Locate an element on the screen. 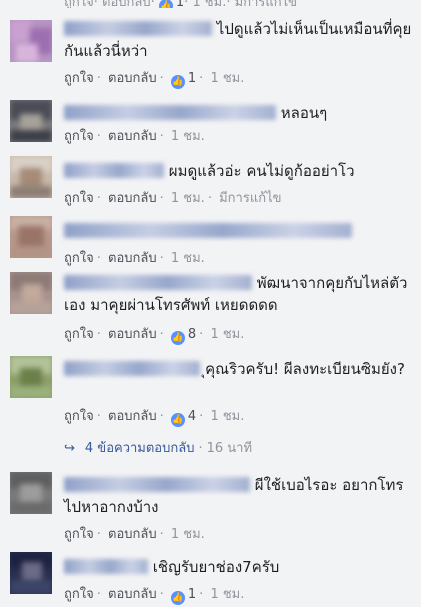 This screenshot has width=421, height=607. comment-body is located at coordinates (238, 231).